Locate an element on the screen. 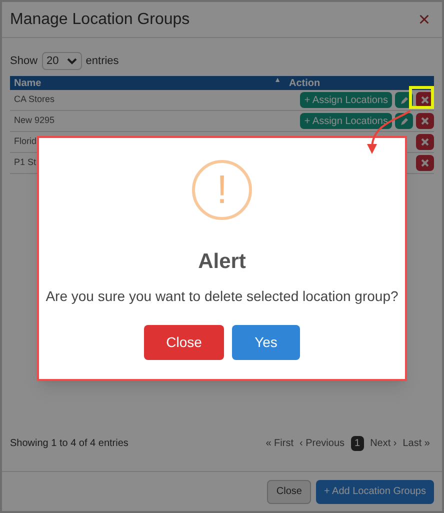 The width and height of the screenshot is (444, 513). pagination-link: Next › is located at coordinates (383, 443).